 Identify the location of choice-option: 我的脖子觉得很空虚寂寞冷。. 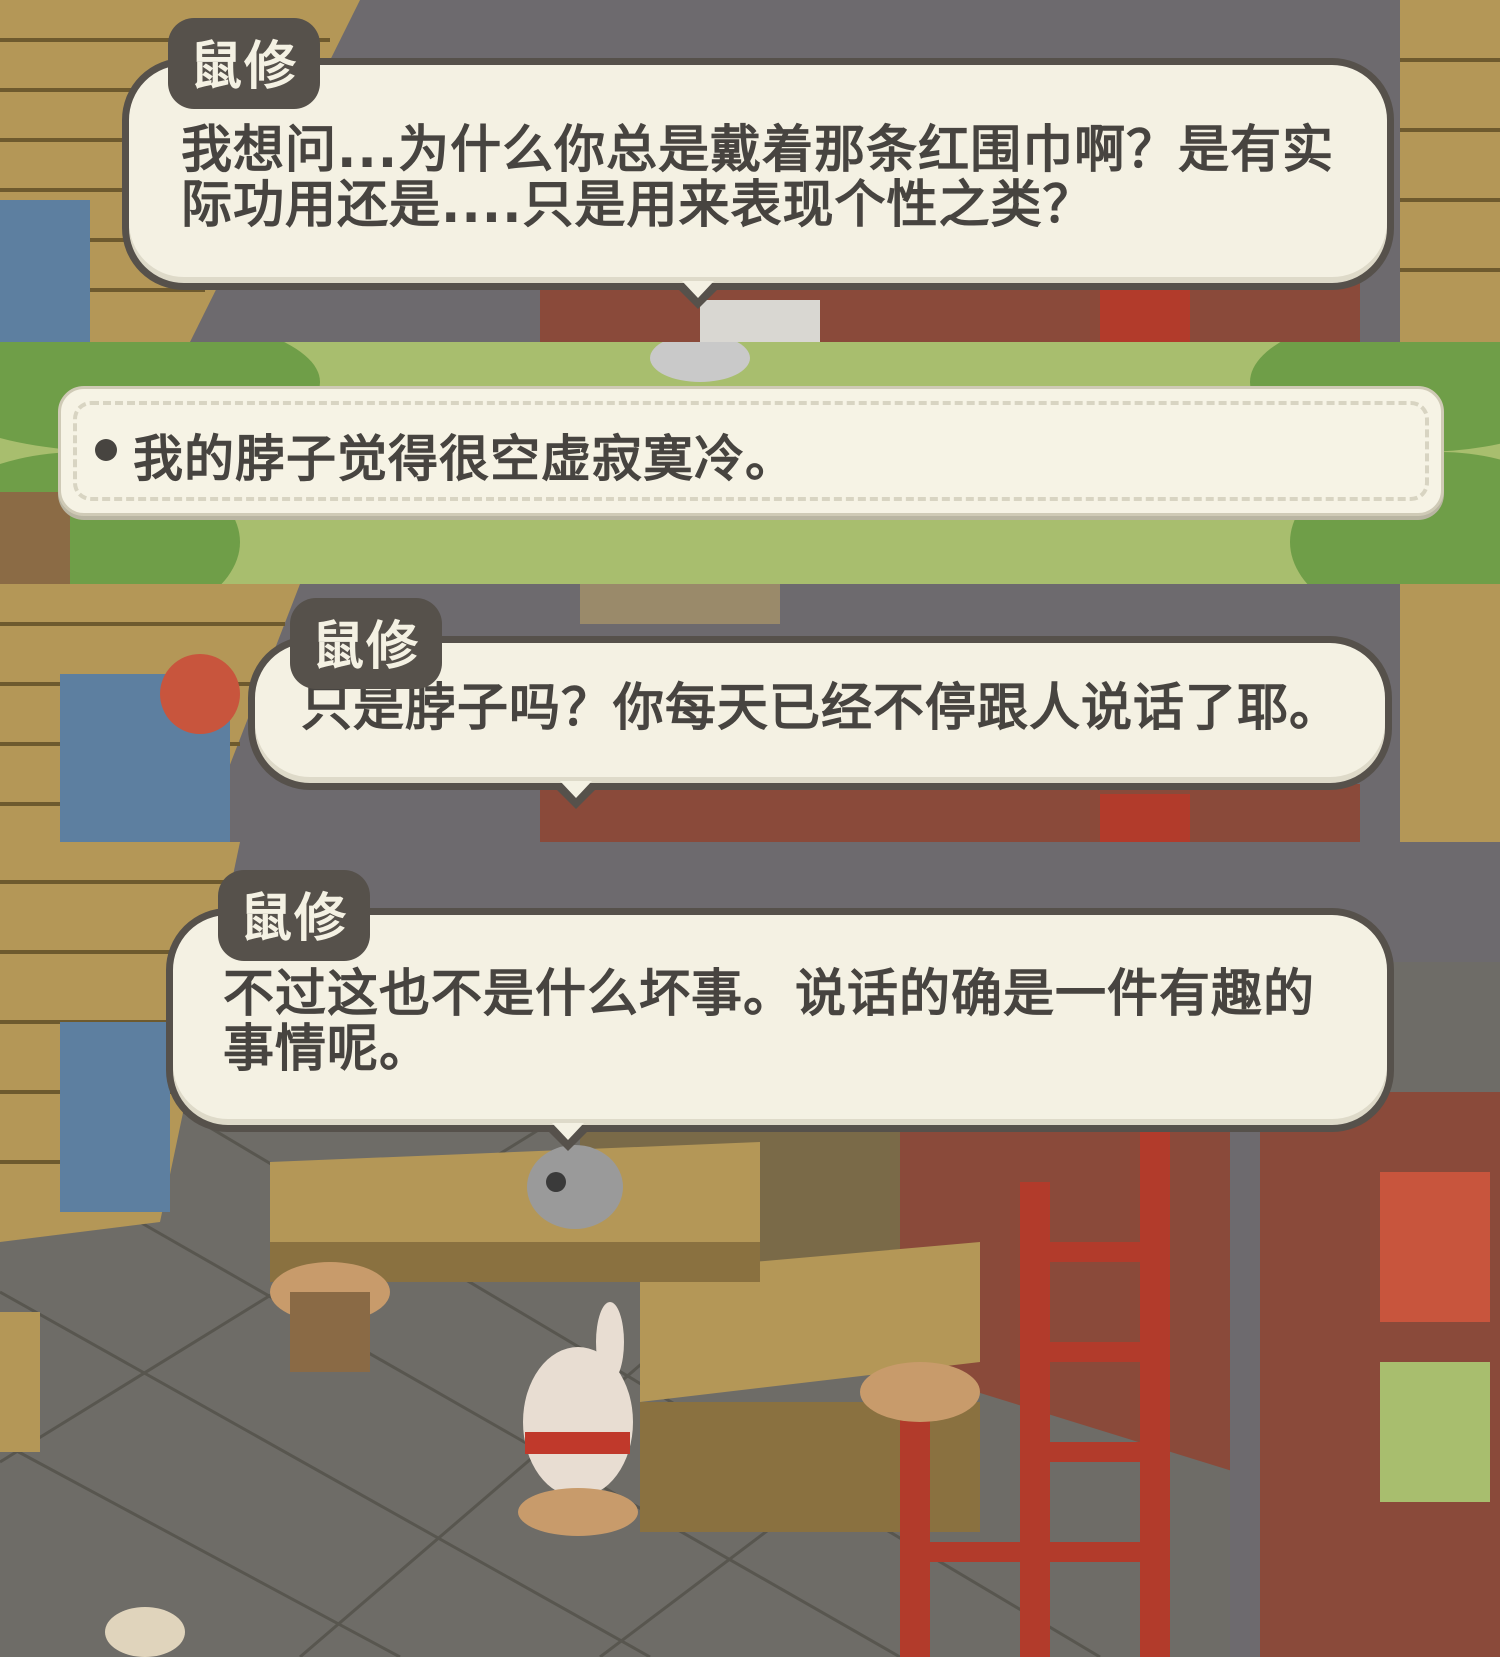
(751, 451).